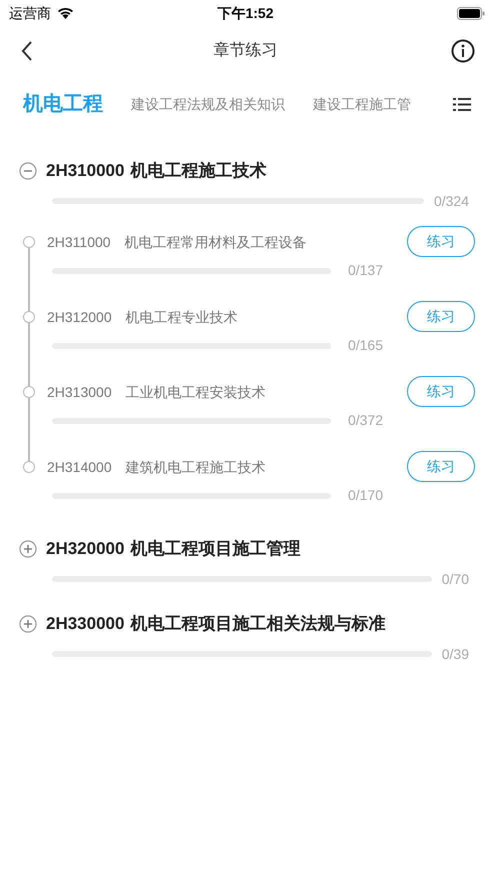  I want to click on chapter-code: 2H320000, so click(85, 549).